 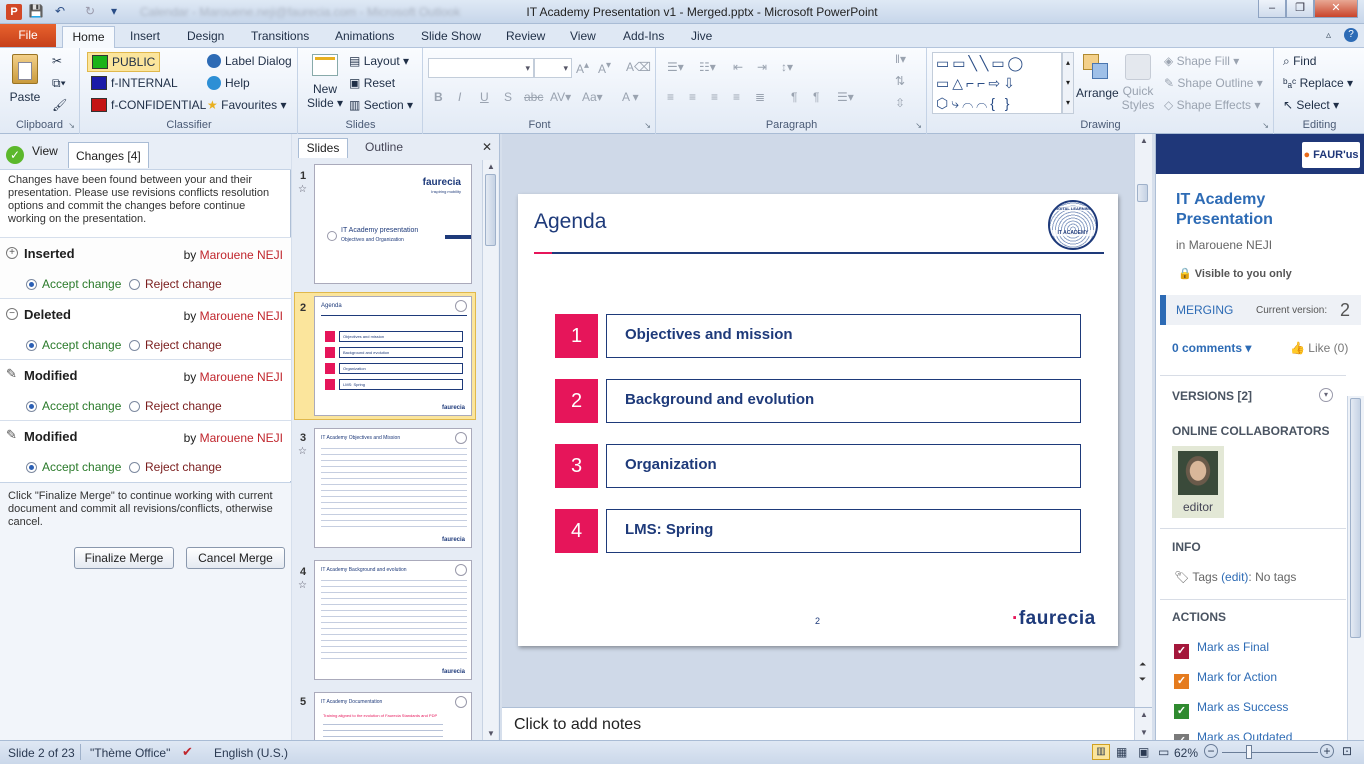 What do you see at coordinates (736, 97) in the screenshot?
I see `justify-icon: ≡` at bounding box center [736, 97].